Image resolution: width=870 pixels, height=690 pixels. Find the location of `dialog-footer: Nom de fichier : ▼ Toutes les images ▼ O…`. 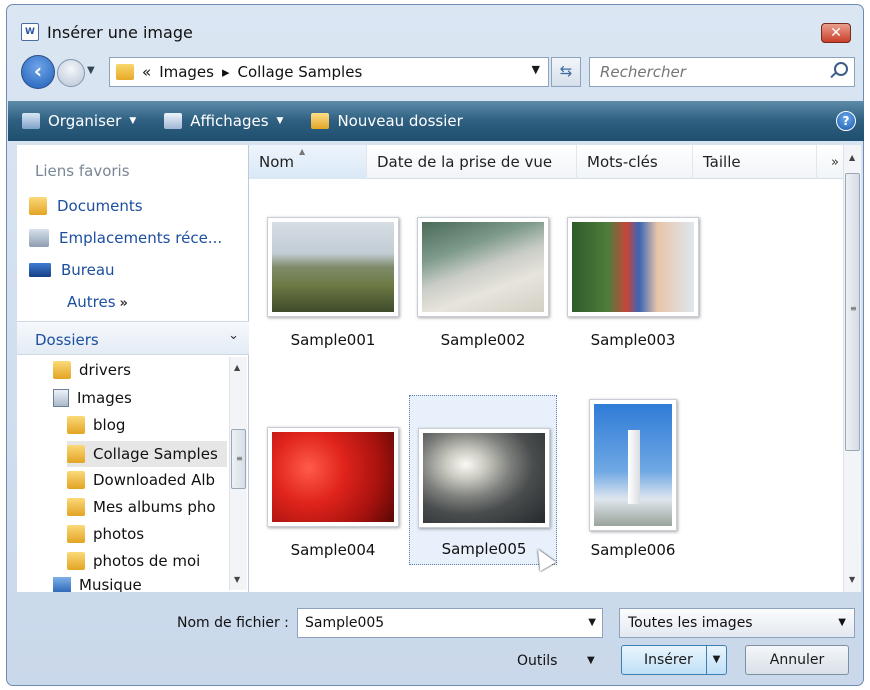

dialog-footer: Nom de fichier : ▼ Toutes les images ▼ O… is located at coordinates (435, 640).